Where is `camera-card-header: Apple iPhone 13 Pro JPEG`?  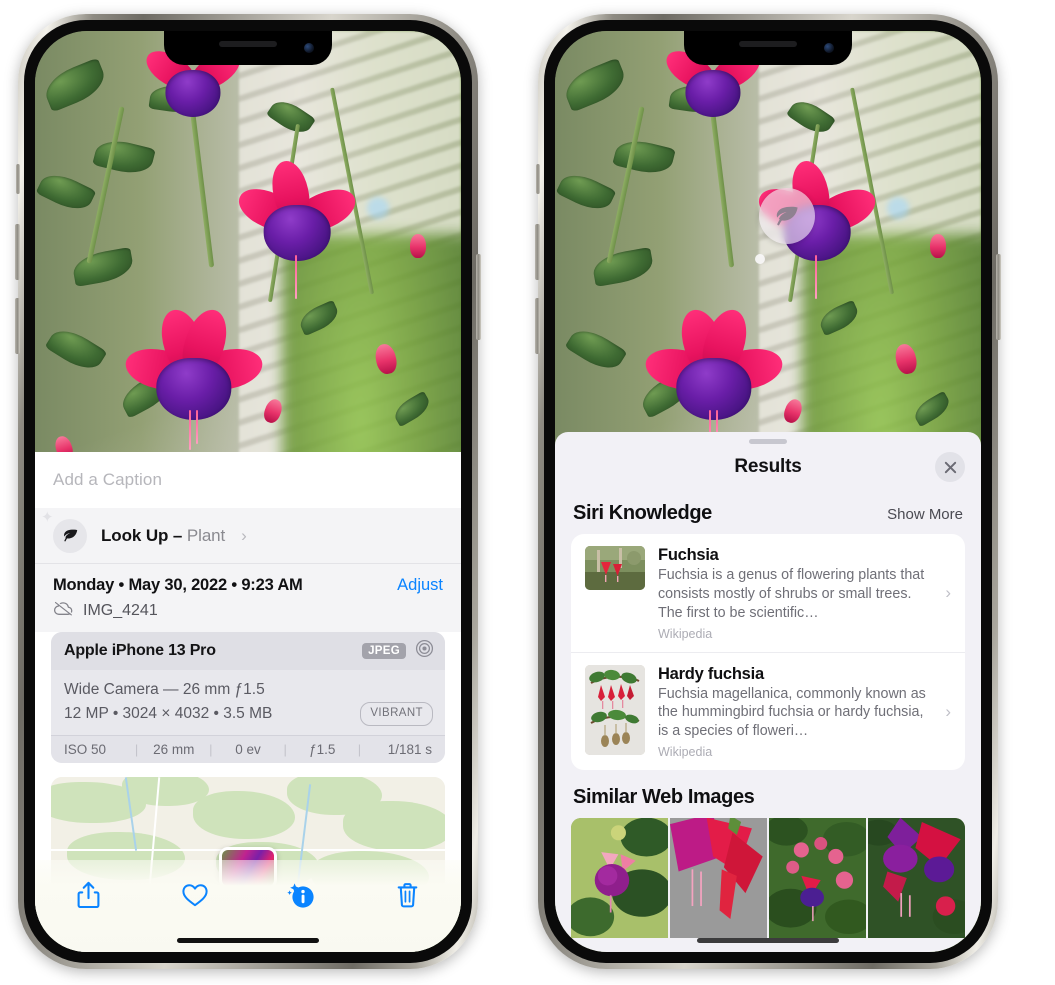
camera-card-header: Apple iPhone 13 Pro JPEG is located at coordinates (248, 651).